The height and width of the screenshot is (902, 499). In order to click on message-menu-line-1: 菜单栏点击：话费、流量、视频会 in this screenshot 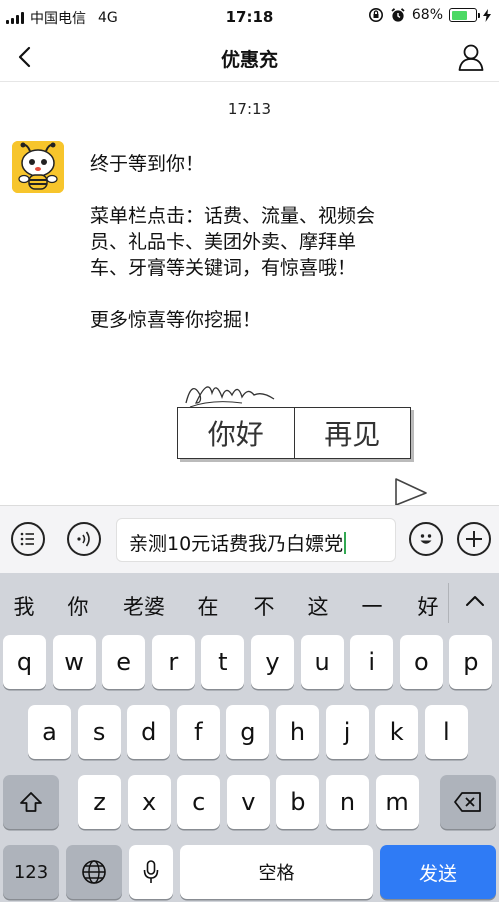, I will do `click(233, 216)`.